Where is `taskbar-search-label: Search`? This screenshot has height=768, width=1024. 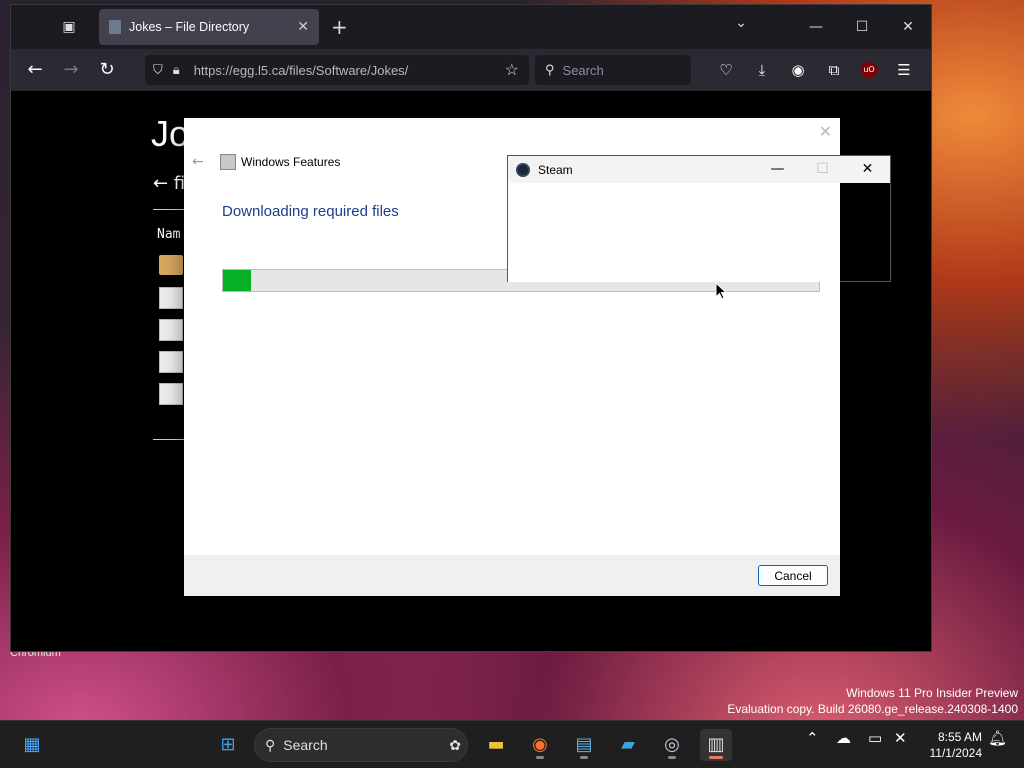
taskbar-search-label: Search is located at coordinates (305, 745).